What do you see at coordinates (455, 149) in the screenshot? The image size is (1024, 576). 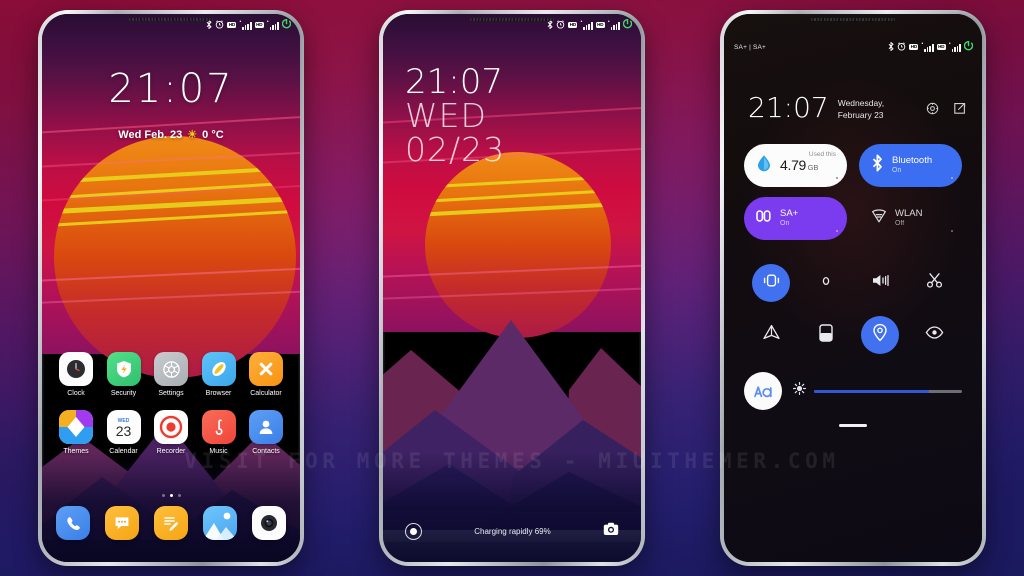 I see `lock-date: 02/23` at bounding box center [455, 149].